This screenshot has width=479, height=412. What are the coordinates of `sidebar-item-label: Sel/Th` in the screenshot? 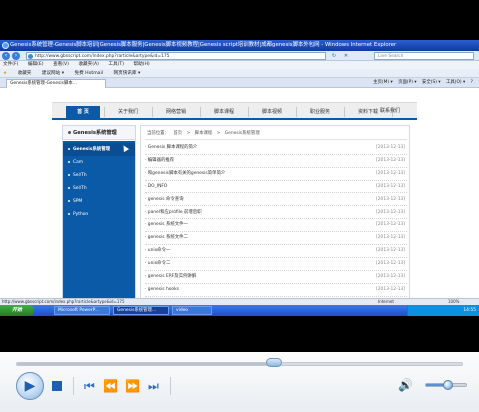 It's located at (80, 175).